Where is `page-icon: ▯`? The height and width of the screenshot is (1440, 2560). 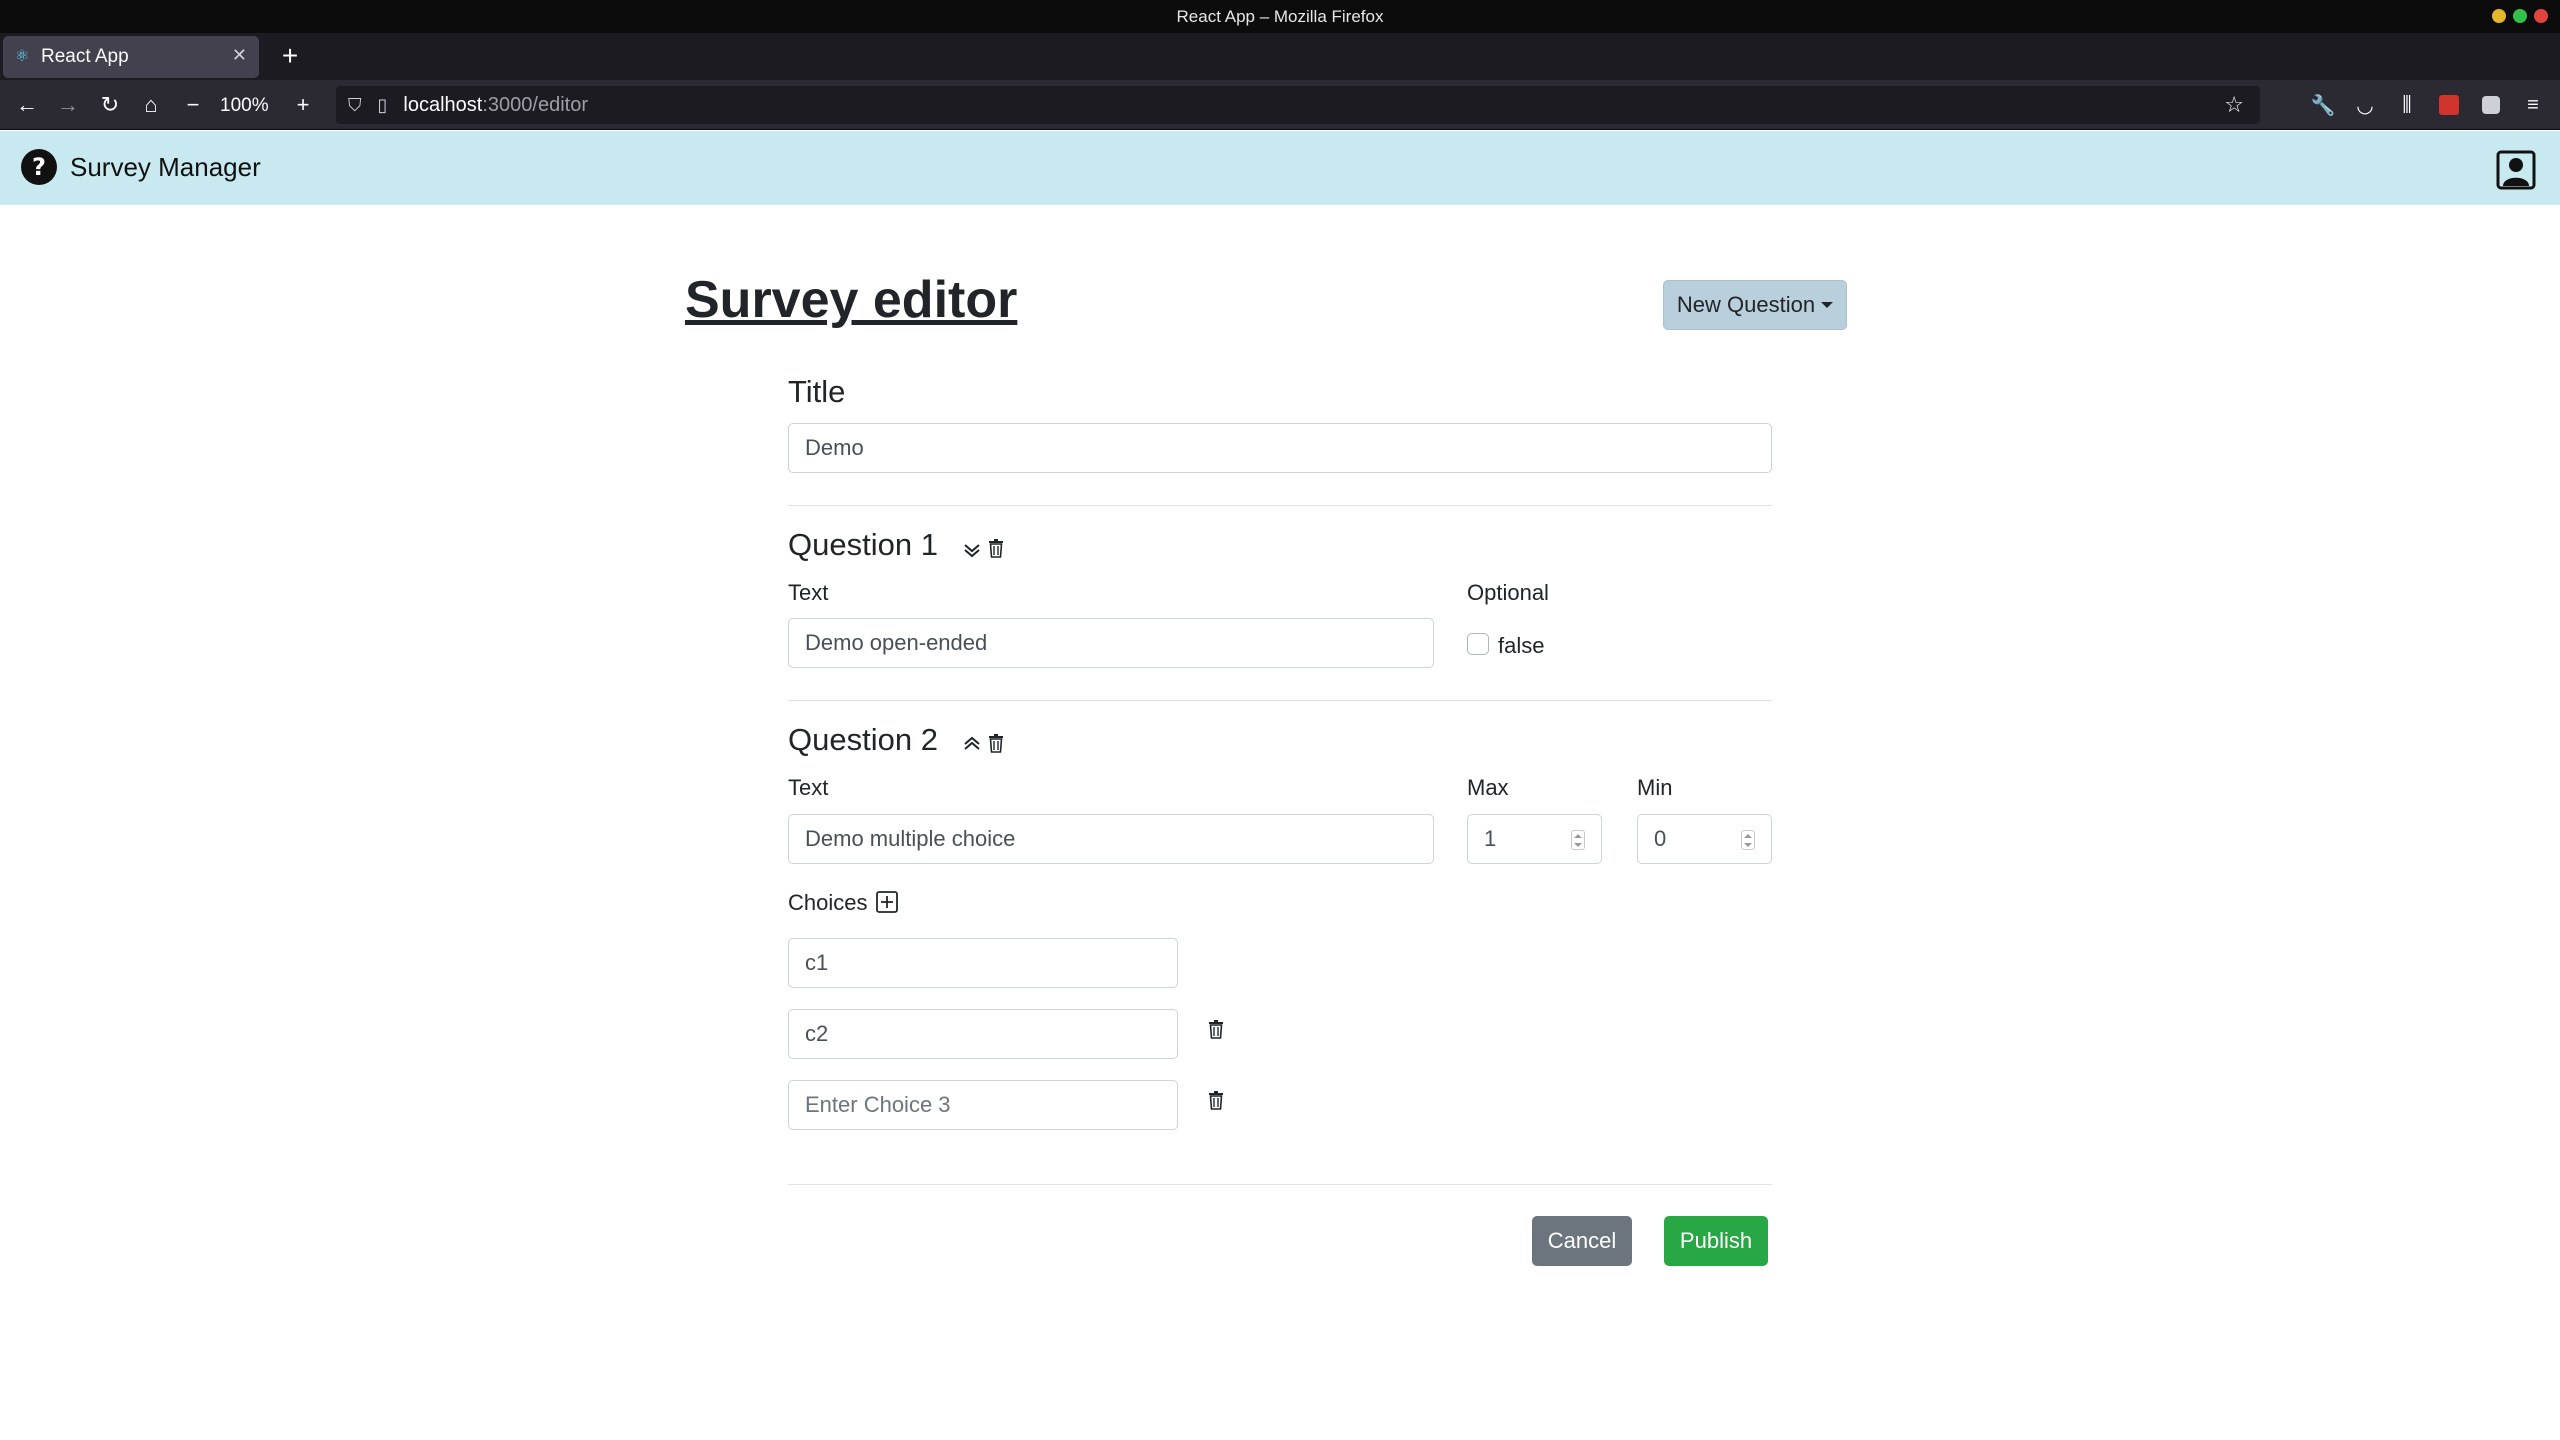
page-icon: ▯ is located at coordinates (382, 104).